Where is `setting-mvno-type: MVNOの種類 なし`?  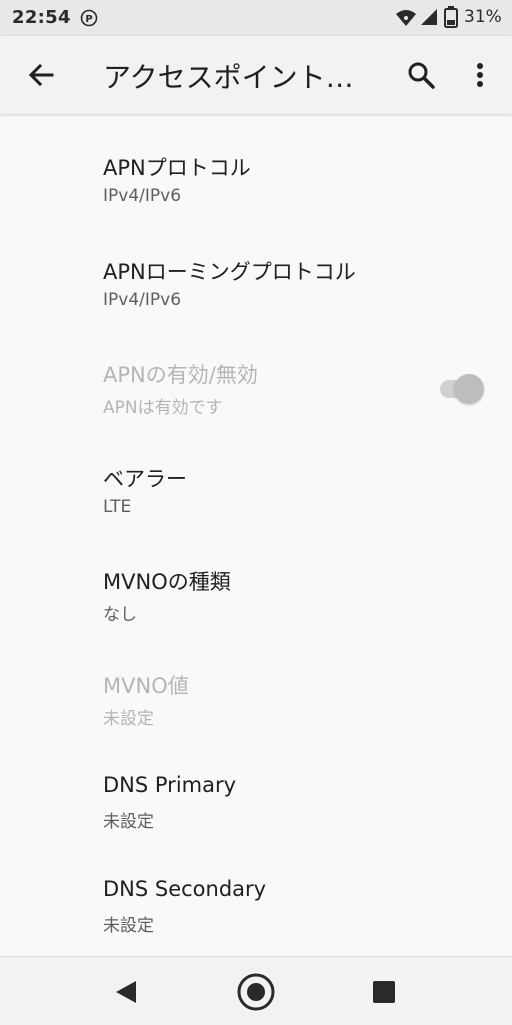 setting-mvno-type: MVNOの種類 なし is located at coordinates (256, 580).